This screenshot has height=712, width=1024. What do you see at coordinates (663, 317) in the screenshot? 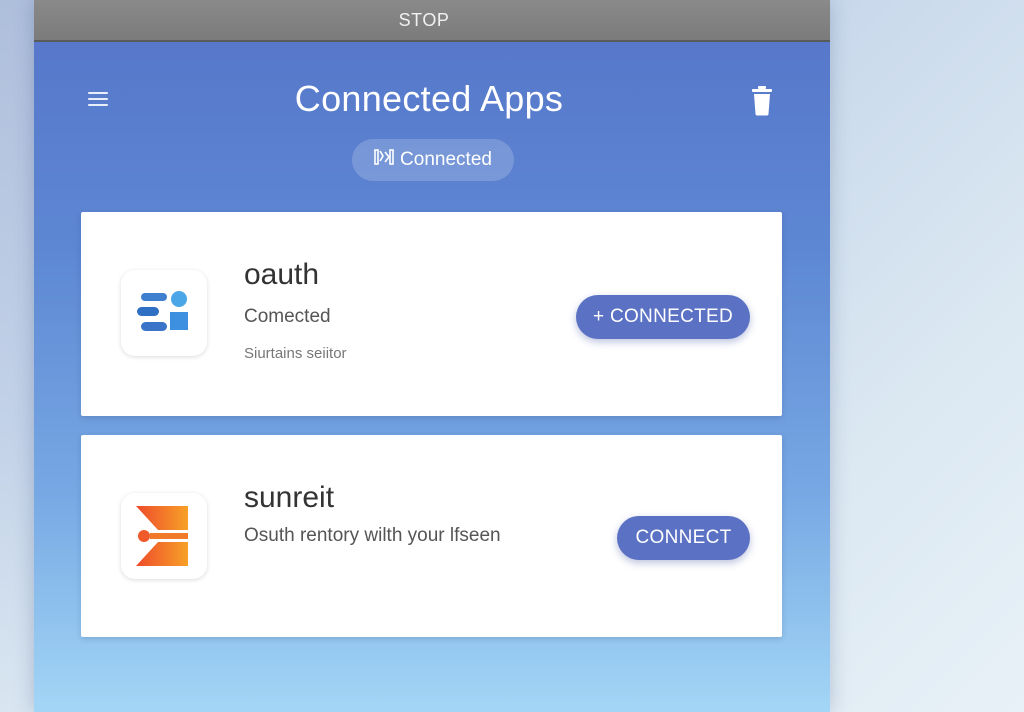
I see `connected-button: + CONNECTED` at bounding box center [663, 317].